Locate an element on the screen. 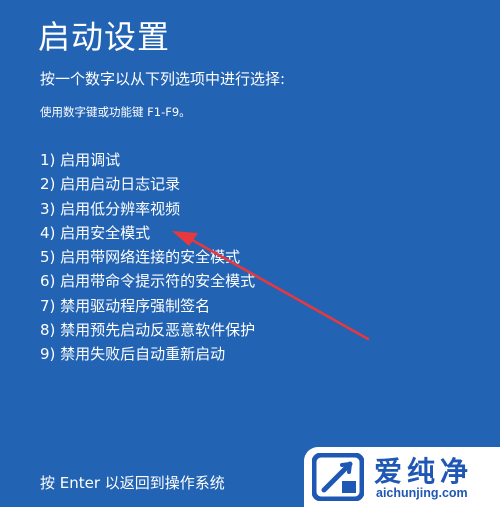 The width and height of the screenshot is (500, 507). option-enable-safe-mode-command-prompt: 6) 启用带命令提示符的安全模式 is located at coordinates (147, 281).